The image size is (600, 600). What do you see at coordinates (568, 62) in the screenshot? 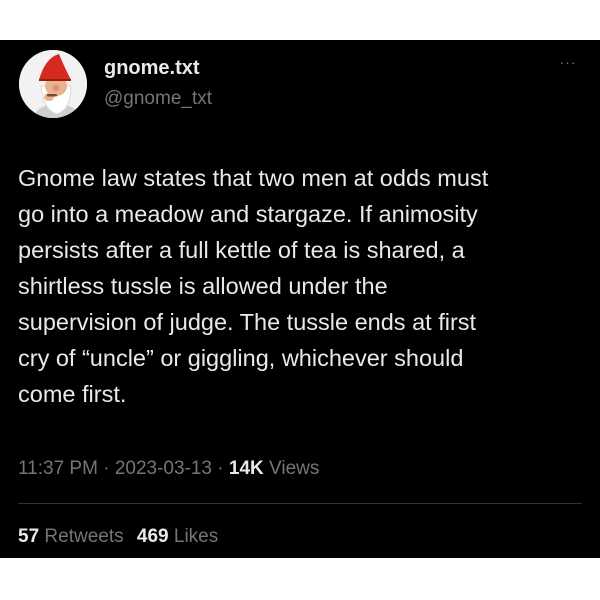
I see `more-options-icon: ···` at bounding box center [568, 62].